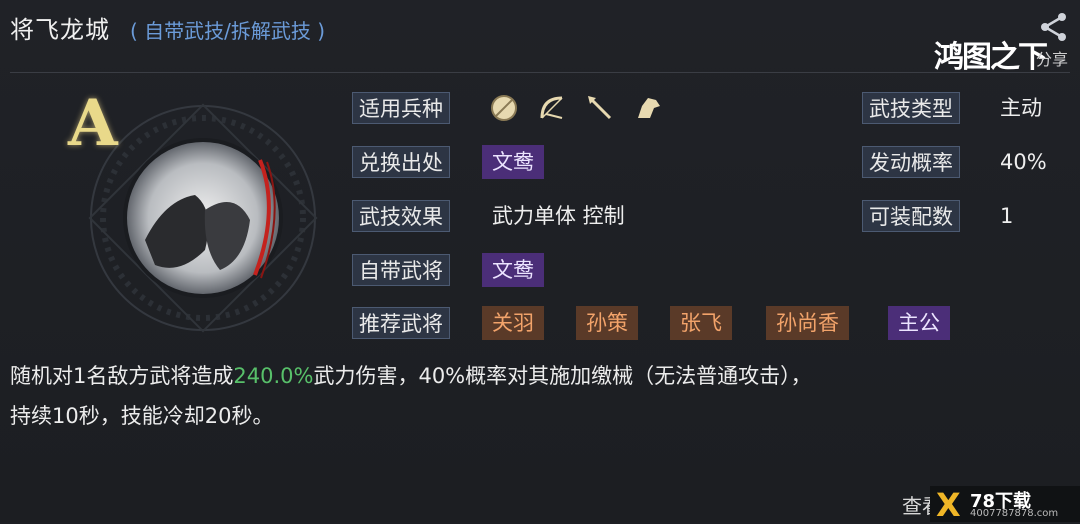  What do you see at coordinates (513, 270) in the screenshot?
I see `own-general-tag: 文鸯` at bounding box center [513, 270].